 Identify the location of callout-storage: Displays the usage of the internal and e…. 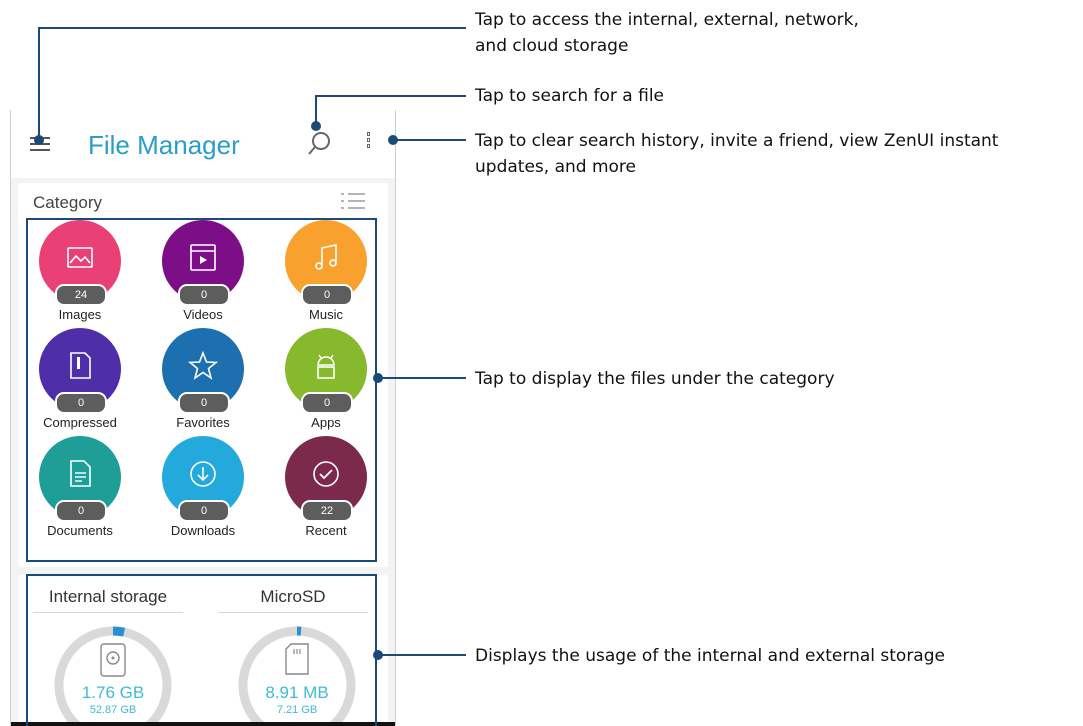
(710, 656).